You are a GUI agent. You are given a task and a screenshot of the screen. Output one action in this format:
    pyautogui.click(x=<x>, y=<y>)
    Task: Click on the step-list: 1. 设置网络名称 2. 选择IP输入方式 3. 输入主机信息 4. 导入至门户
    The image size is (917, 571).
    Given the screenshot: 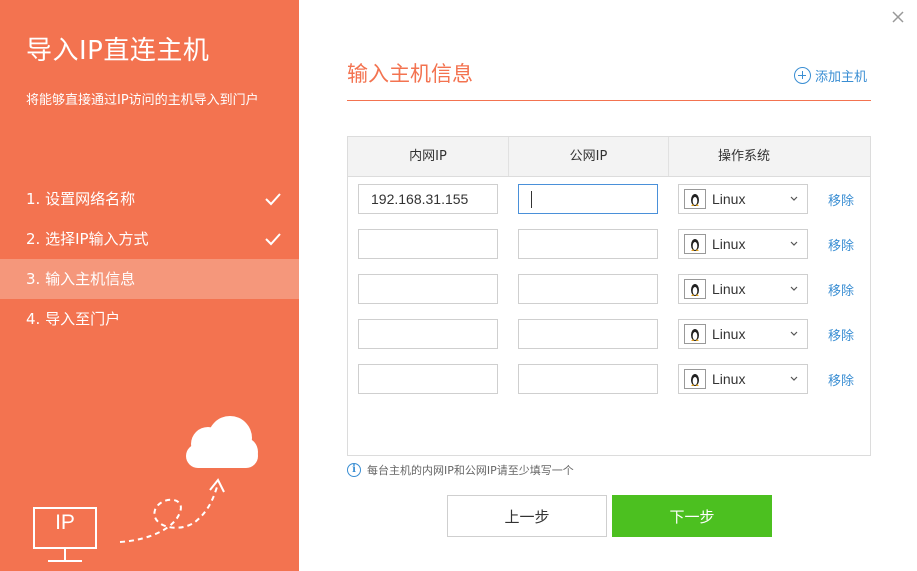 What is the action you would take?
    pyautogui.click(x=149, y=259)
    